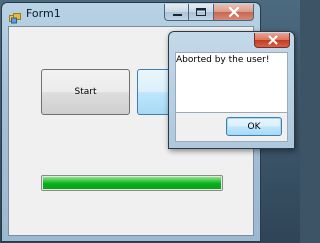 The height and width of the screenshot is (243, 320). Describe the element at coordinates (15, 16) in the screenshot. I see `app-icon` at that location.